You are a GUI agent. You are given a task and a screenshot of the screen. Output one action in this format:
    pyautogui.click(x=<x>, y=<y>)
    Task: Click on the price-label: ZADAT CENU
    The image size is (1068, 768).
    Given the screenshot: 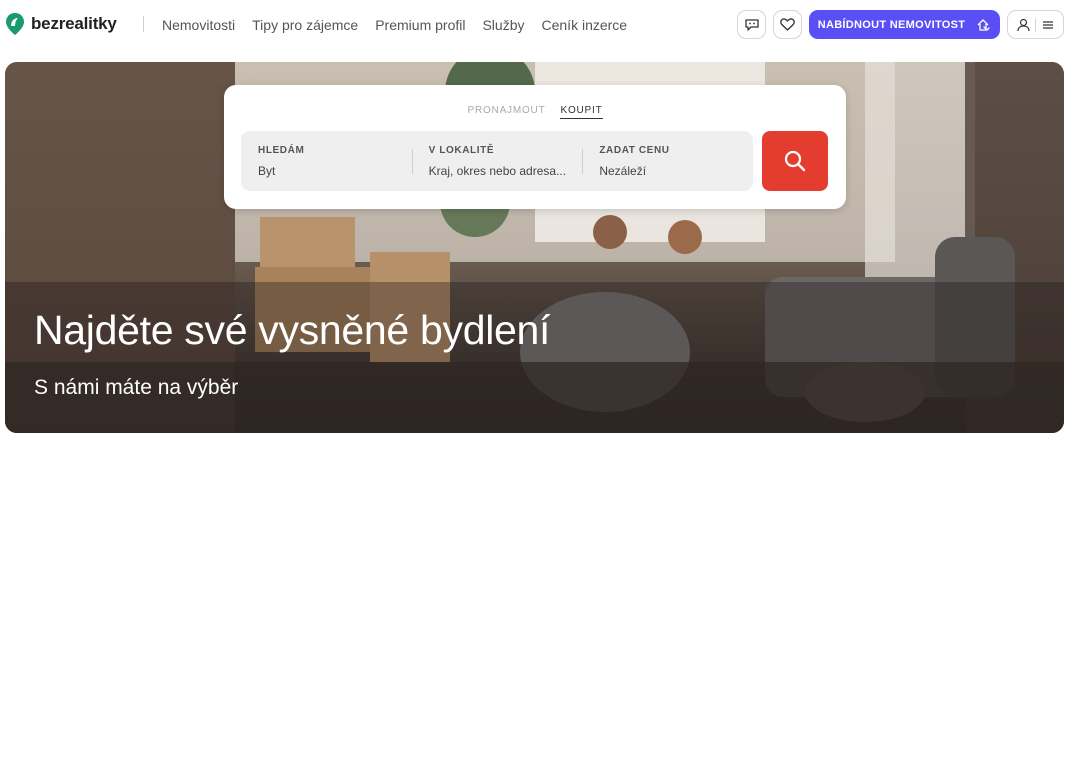 What is the action you would take?
    pyautogui.click(x=634, y=150)
    